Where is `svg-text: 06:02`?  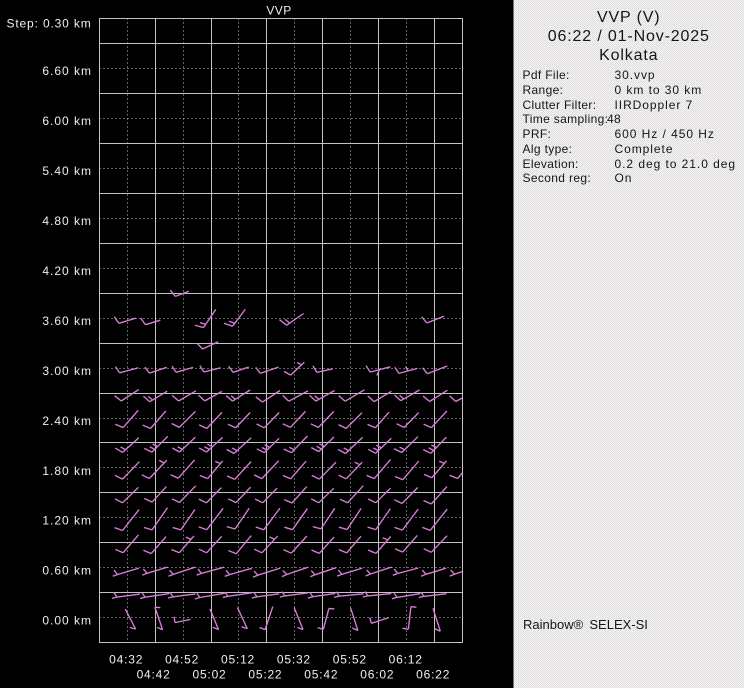 svg-text: 06:02 is located at coordinates (377, 674).